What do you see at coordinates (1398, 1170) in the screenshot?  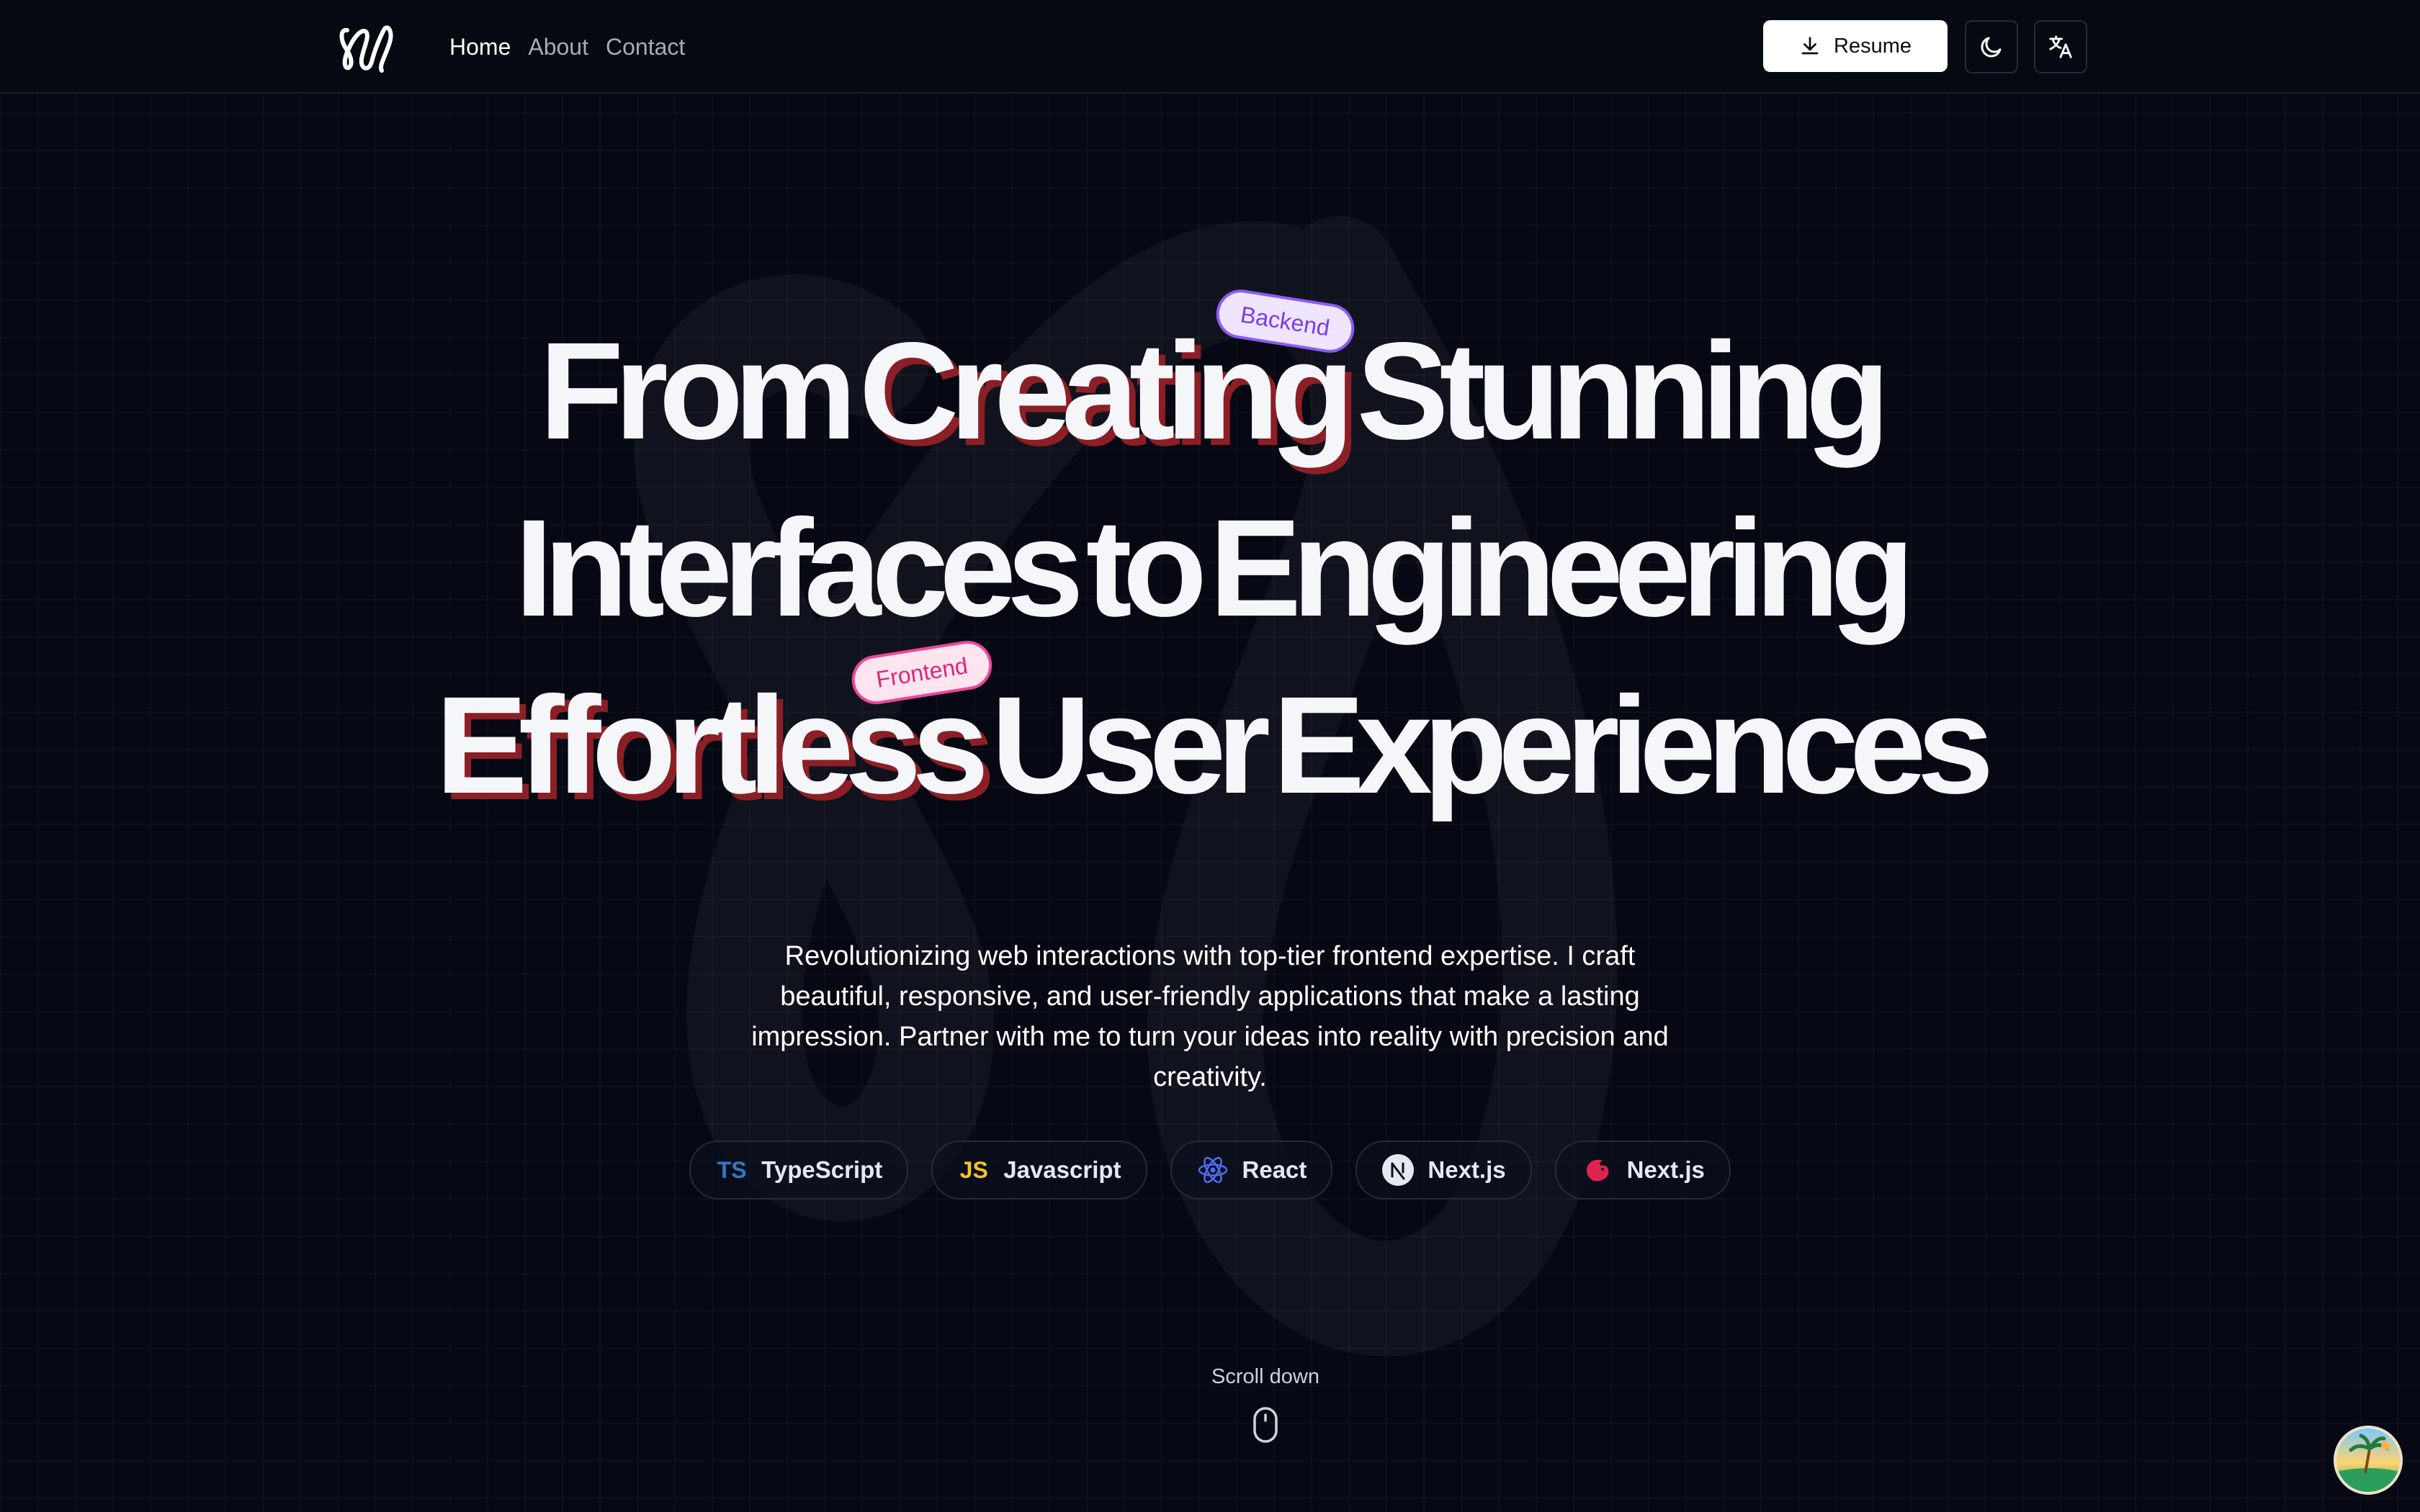 I see `nextjs-icon` at bounding box center [1398, 1170].